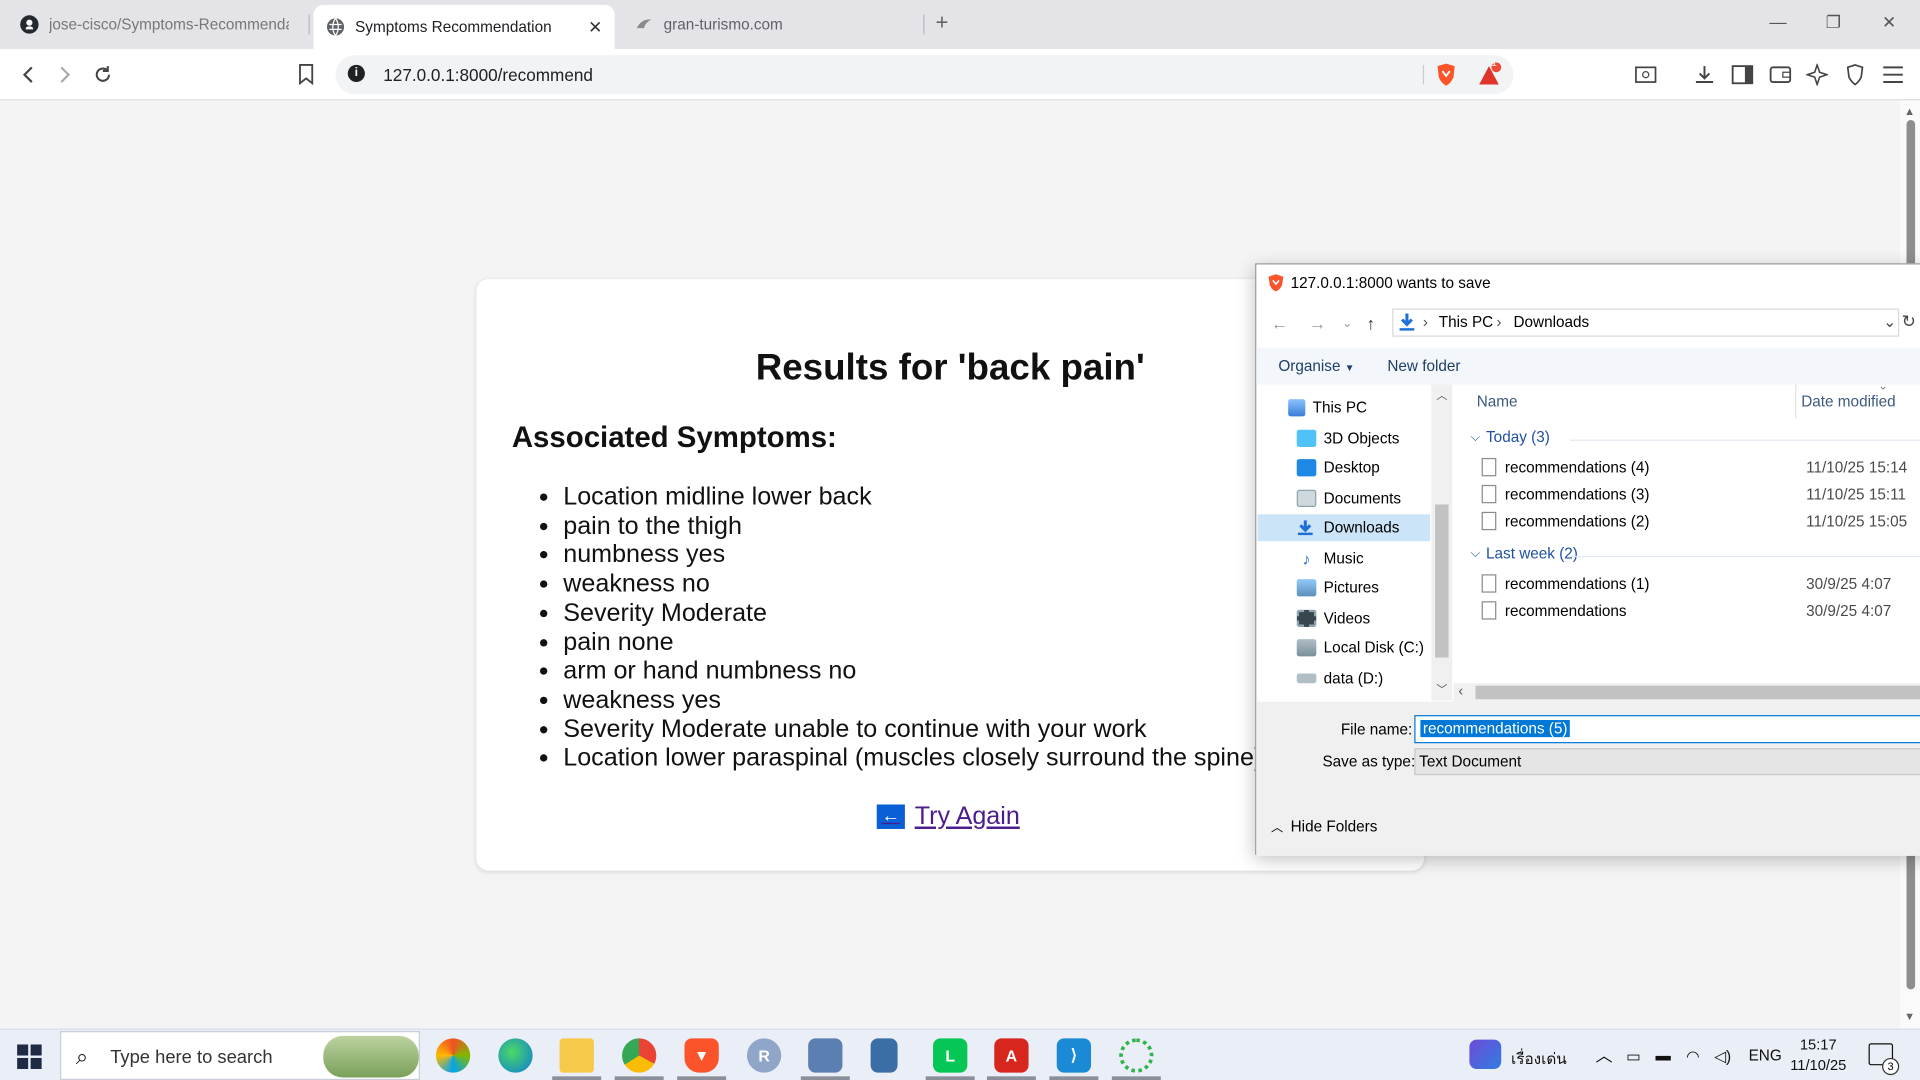  Describe the element at coordinates (1883, 385) in the screenshot. I see `sort-chevron-icon: ⌄` at that location.